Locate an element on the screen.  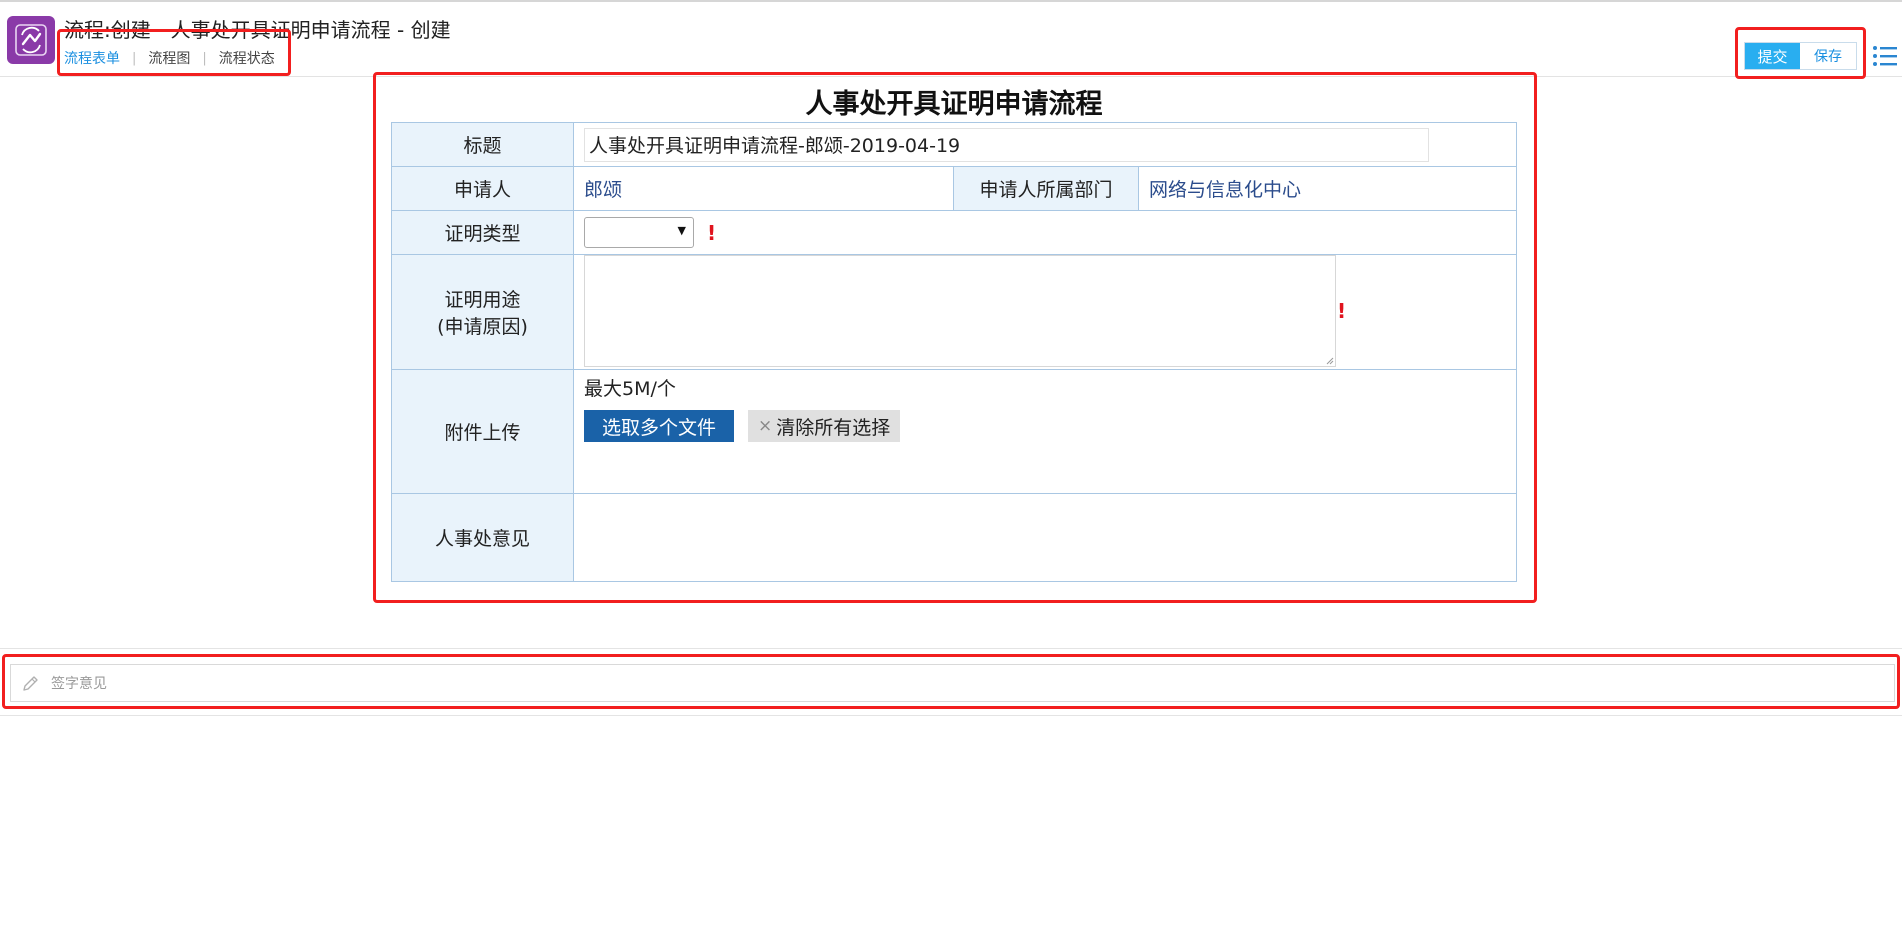
submit-button: 提交 is located at coordinates (1772, 56).